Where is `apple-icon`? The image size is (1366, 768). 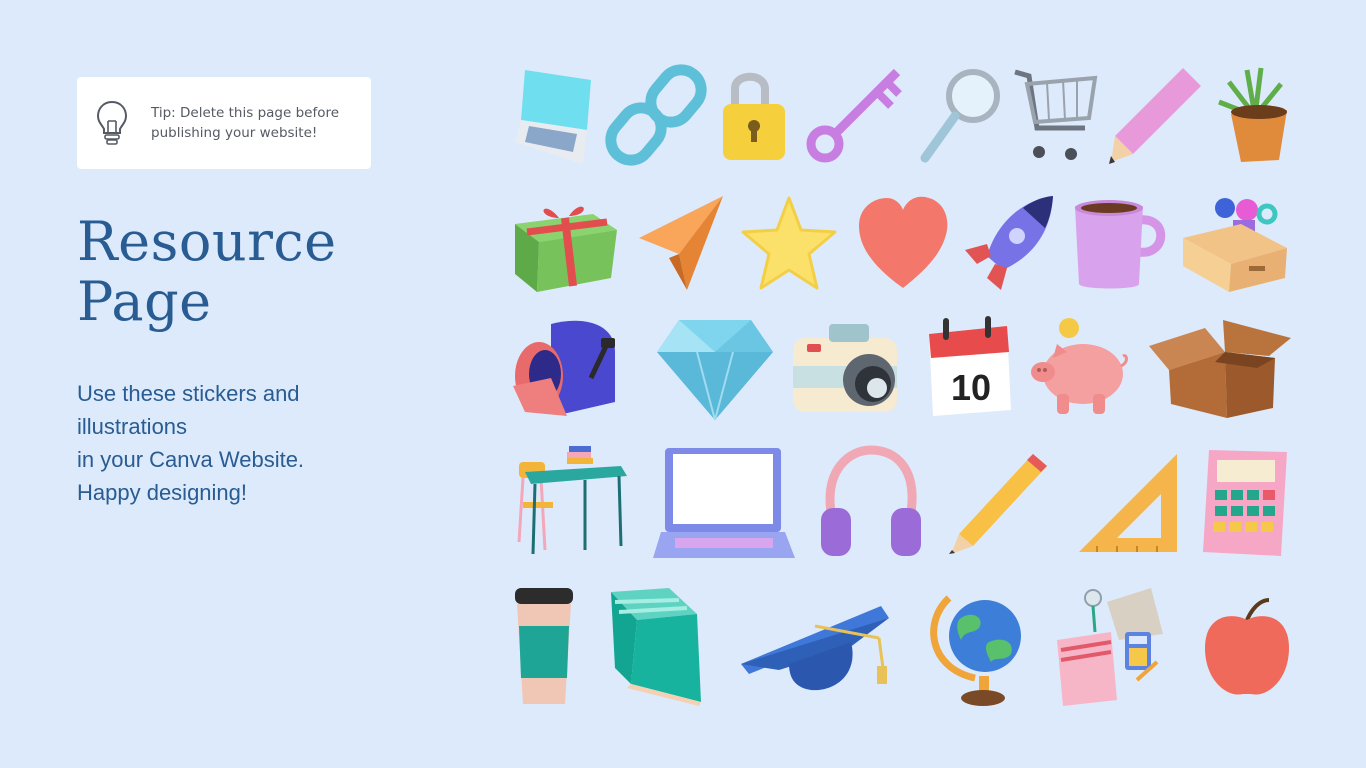
apple-icon is located at coordinates (1247, 648).